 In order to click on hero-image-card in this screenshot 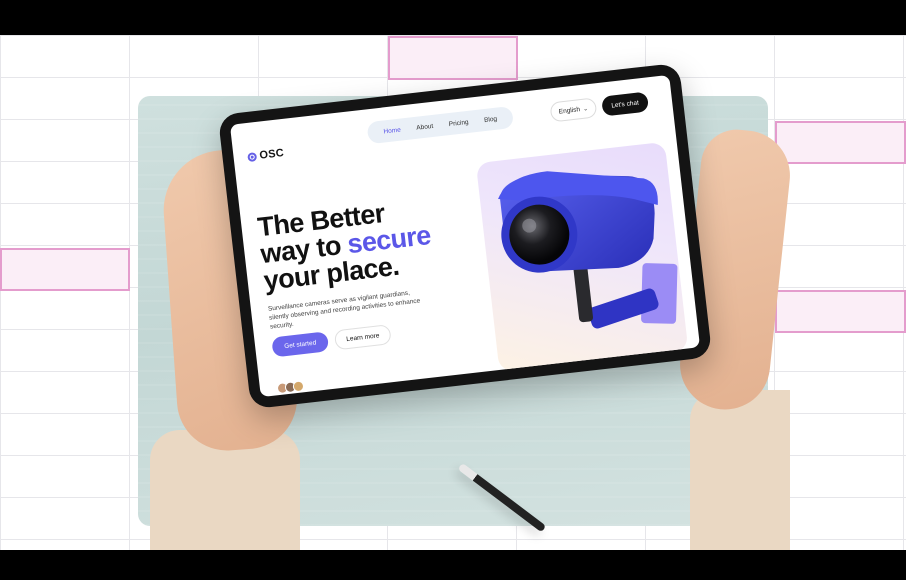, I will do `click(582, 256)`.